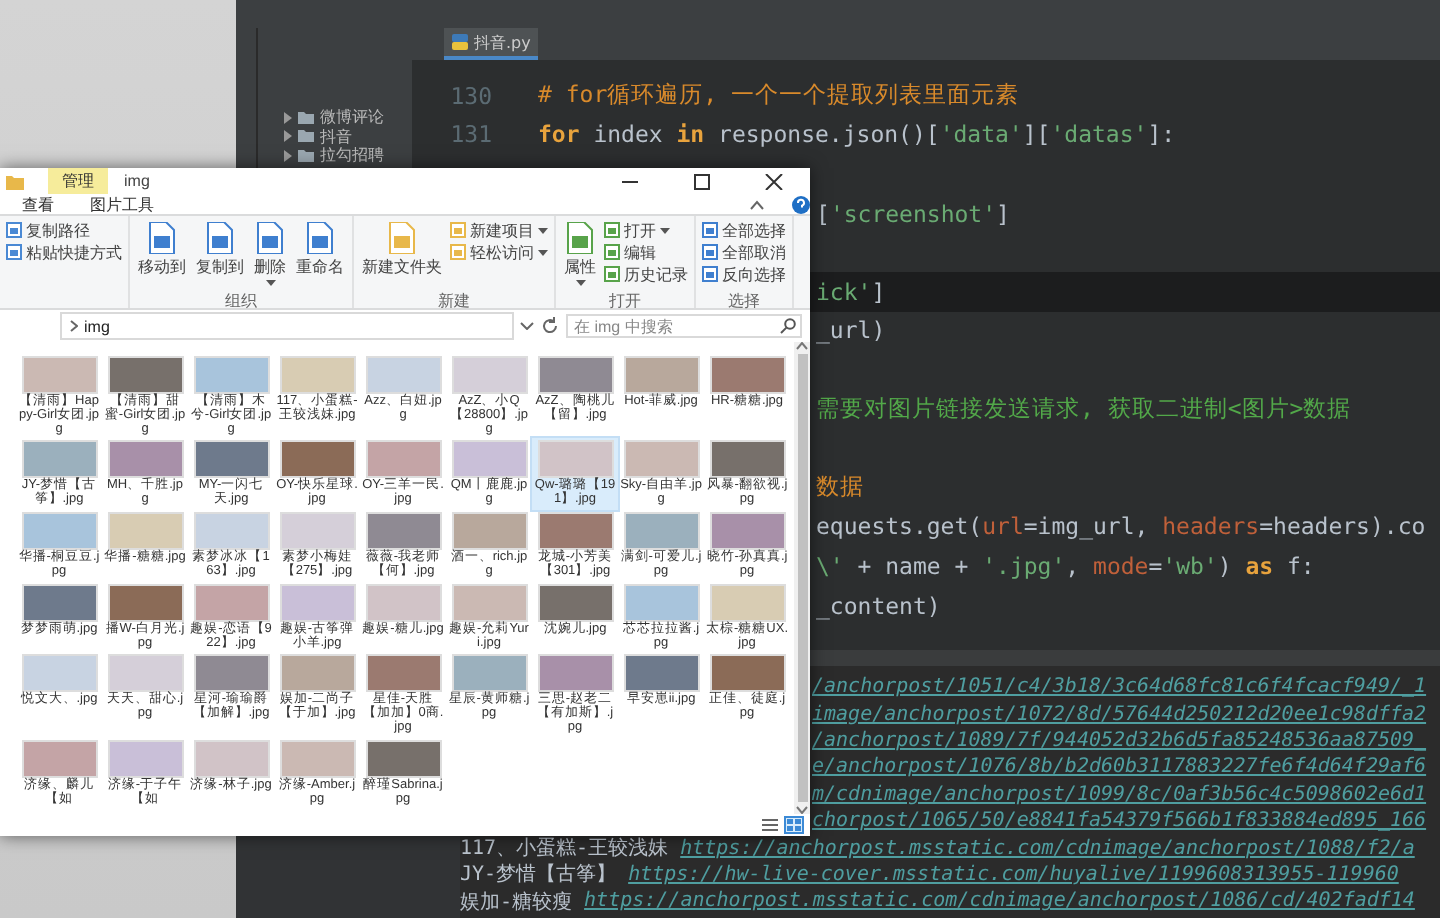 The width and height of the screenshot is (1440, 918). I want to click on tree-item: 抖音, so click(335, 136).